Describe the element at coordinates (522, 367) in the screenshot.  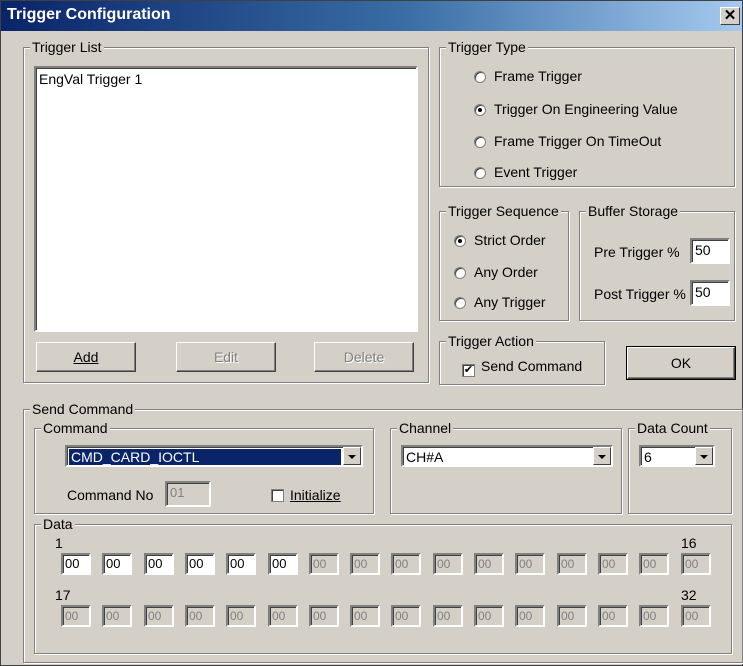
I see `send-command-checkbox-row: ✔ Send Command` at that location.